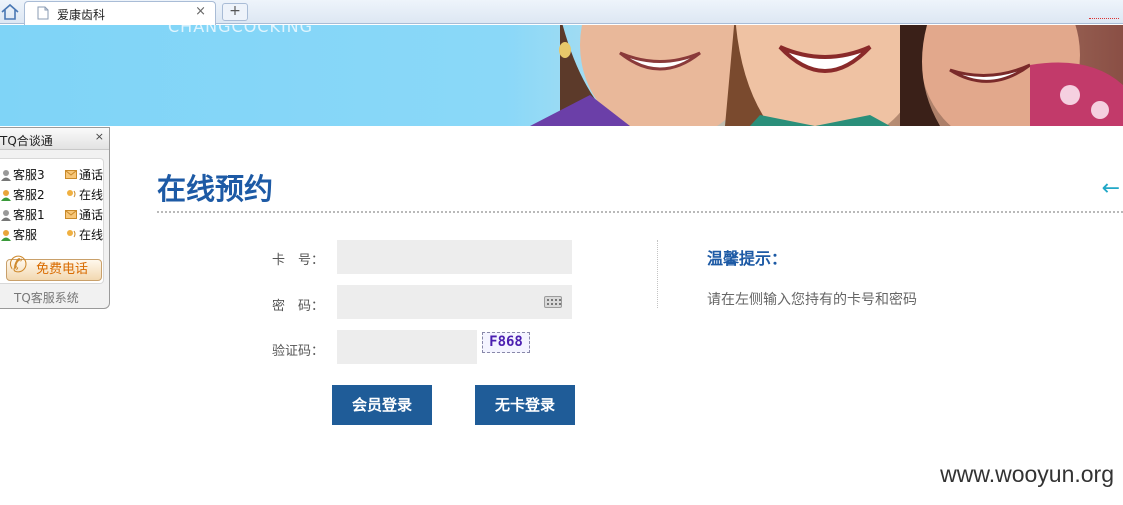 The image size is (1123, 505). I want to click on card-number-input, so click(454, 257).